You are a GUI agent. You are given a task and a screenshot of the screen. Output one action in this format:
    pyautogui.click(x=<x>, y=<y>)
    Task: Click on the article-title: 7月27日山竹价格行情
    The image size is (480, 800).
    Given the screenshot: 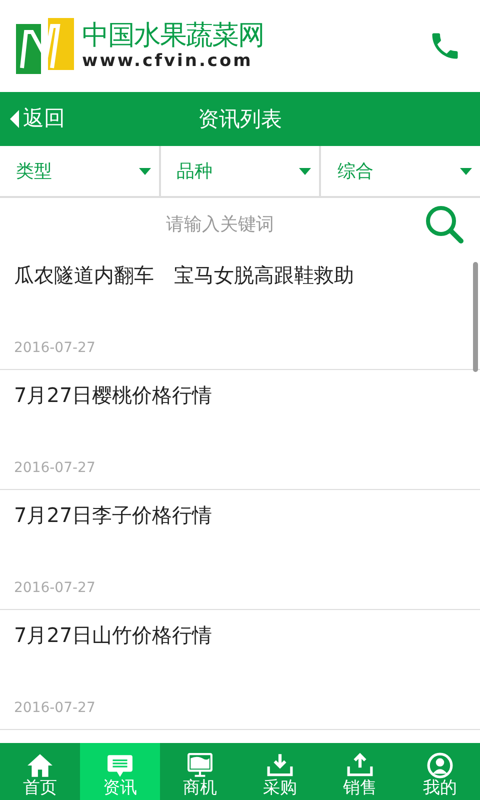 What is the action you would take?
    pyautogui.click(x=240, y=635)
    